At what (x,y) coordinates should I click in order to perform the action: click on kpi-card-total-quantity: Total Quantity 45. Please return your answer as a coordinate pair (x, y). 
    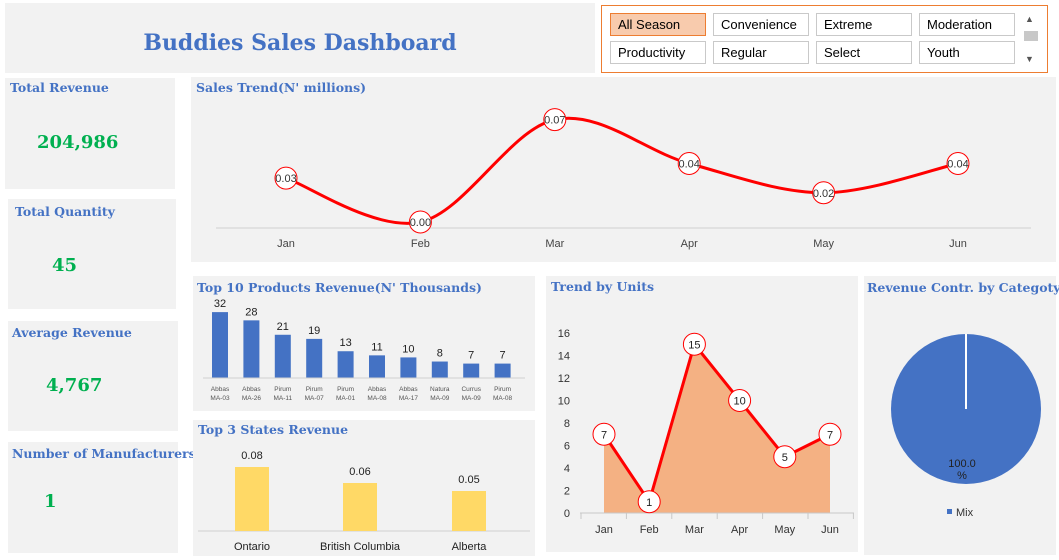
    Looking at the image, I should click on (92, 254).